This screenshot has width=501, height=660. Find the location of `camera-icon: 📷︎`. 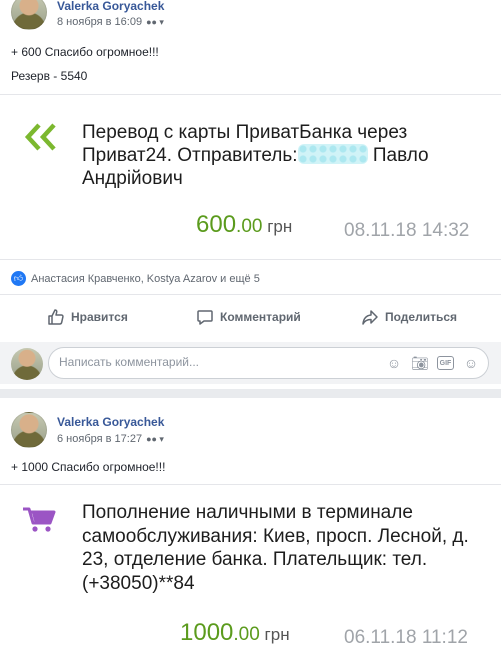

camera-icon: 📷︎ is located at coordinates (420, 363).